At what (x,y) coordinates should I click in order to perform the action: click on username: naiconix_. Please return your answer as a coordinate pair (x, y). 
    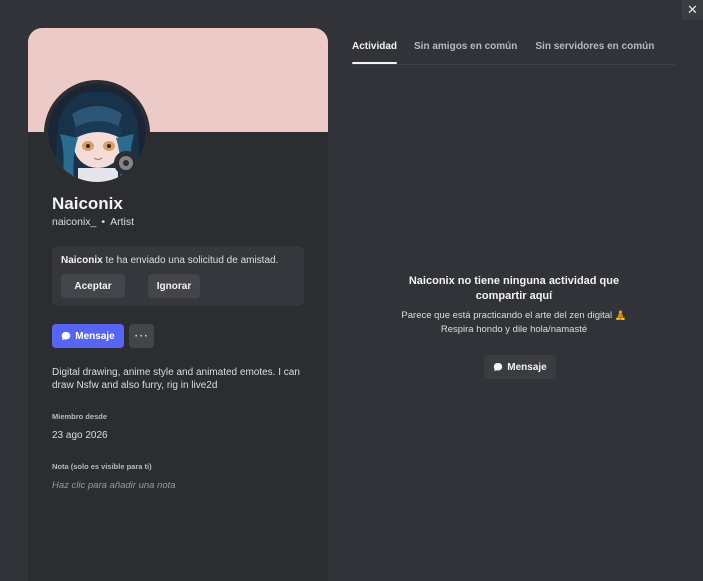
    Looking at the image, I should click on (74, 222).